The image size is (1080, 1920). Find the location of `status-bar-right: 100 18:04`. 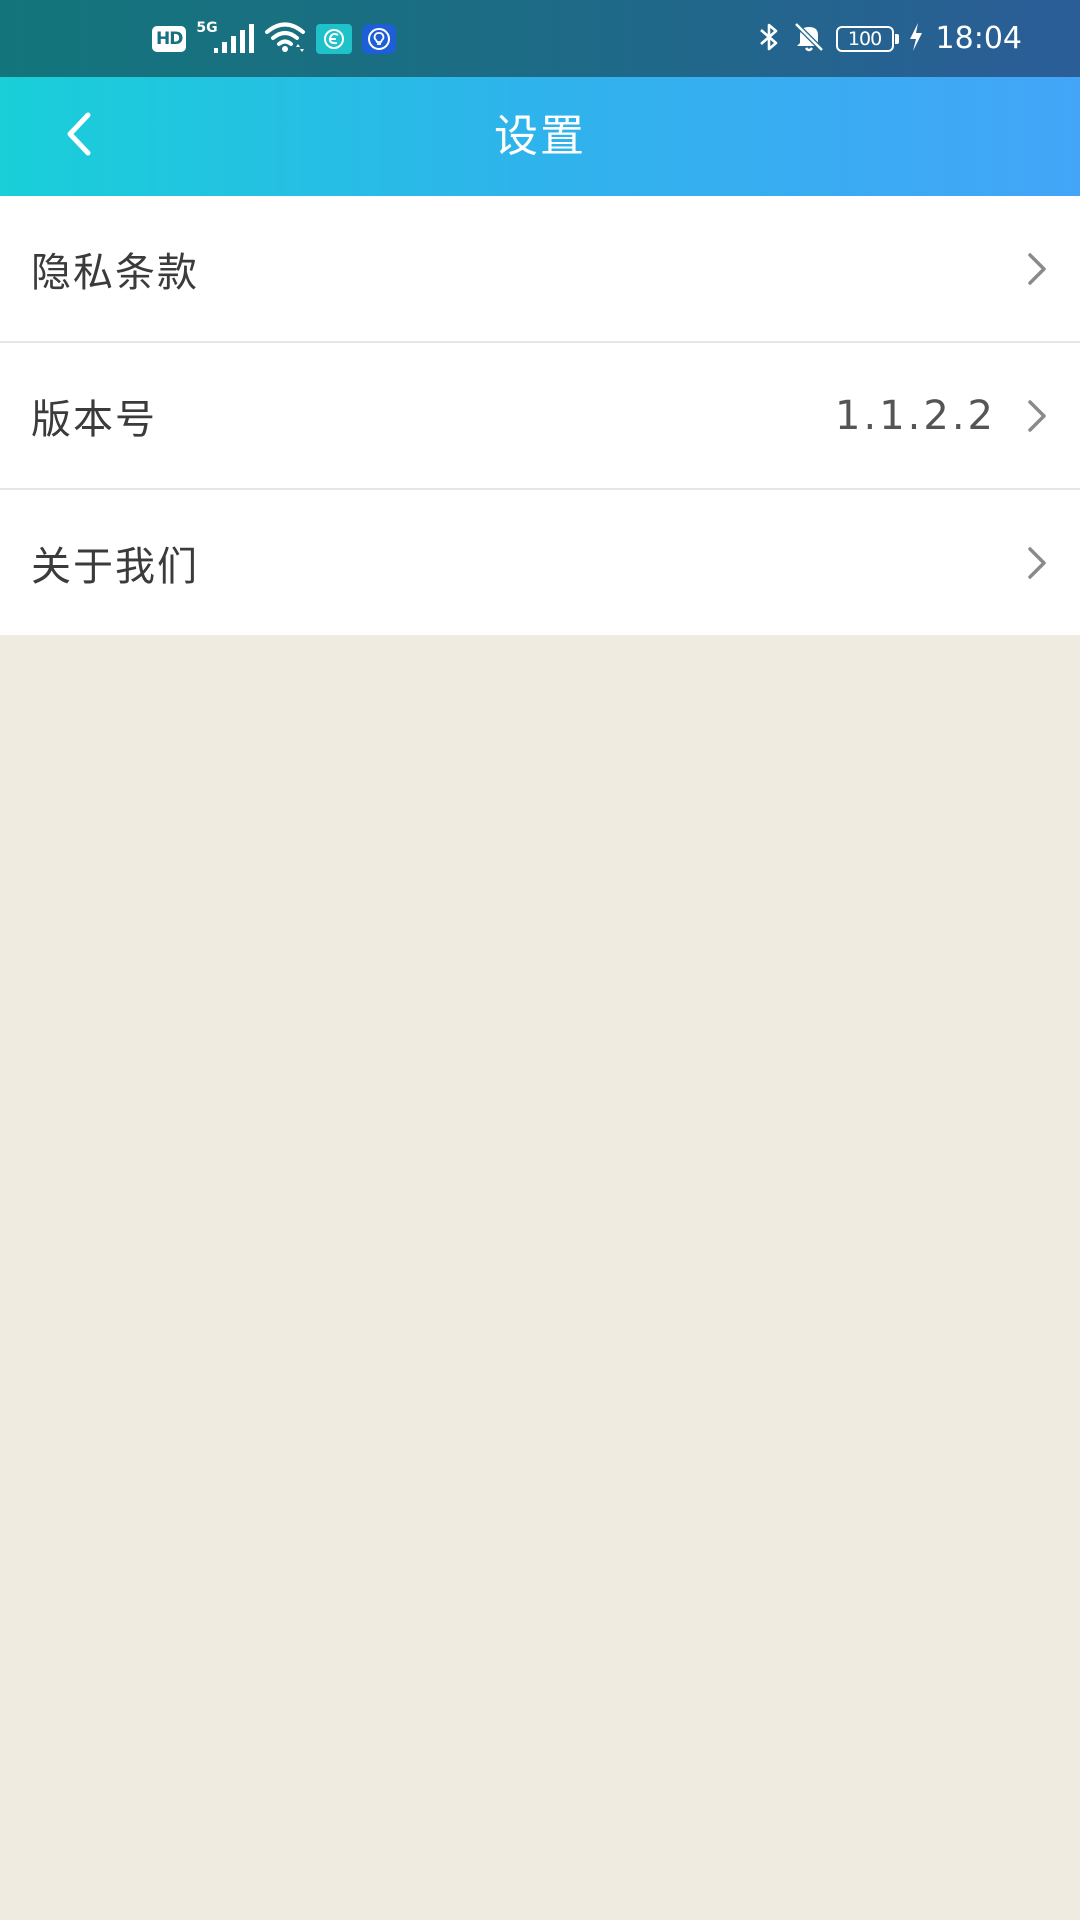

status-bar-right: 100 18:04 is located at coordinates (889, 38).